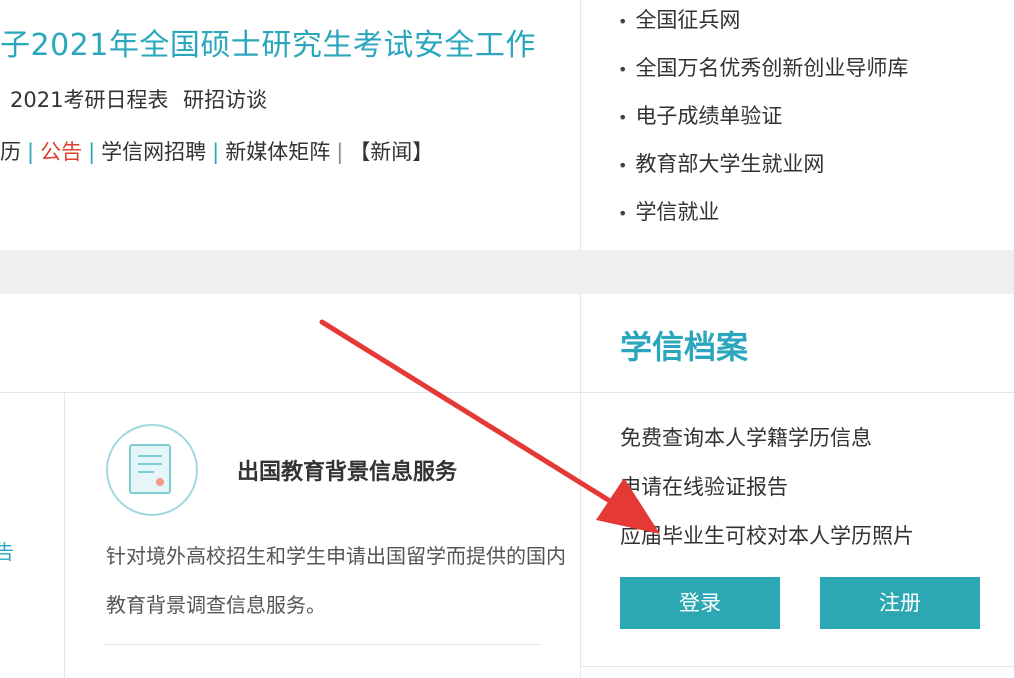  What do you see at coordinates (900, 603) in the screenshot?
I see `register-button: 注册` at bounding box center [900, 603].